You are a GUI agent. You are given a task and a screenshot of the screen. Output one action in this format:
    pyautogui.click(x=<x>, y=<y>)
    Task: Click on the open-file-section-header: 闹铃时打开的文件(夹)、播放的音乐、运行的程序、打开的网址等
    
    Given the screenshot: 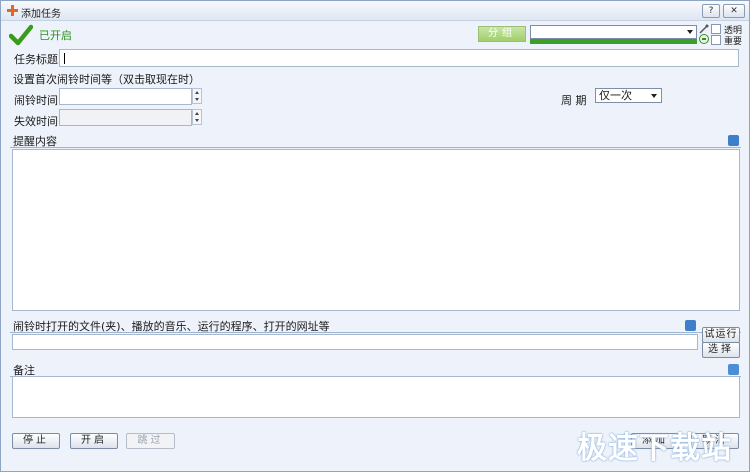 What is the action you would take?
    pyautogui.click(x=375, y=325)
    